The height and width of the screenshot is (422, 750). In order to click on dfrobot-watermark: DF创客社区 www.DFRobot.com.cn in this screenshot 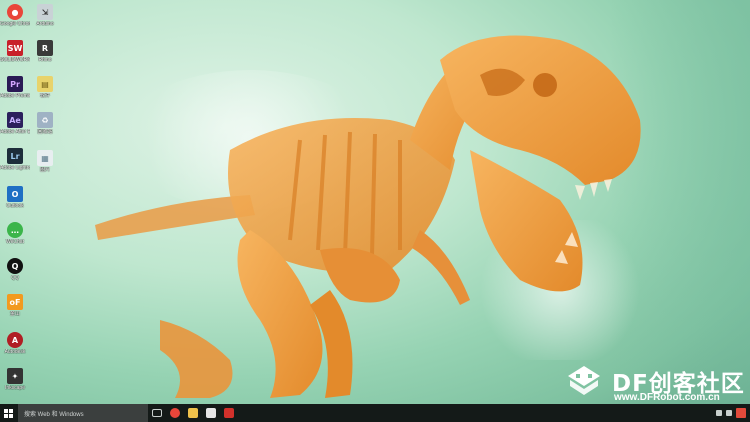, I will do `click(655, 382)`.